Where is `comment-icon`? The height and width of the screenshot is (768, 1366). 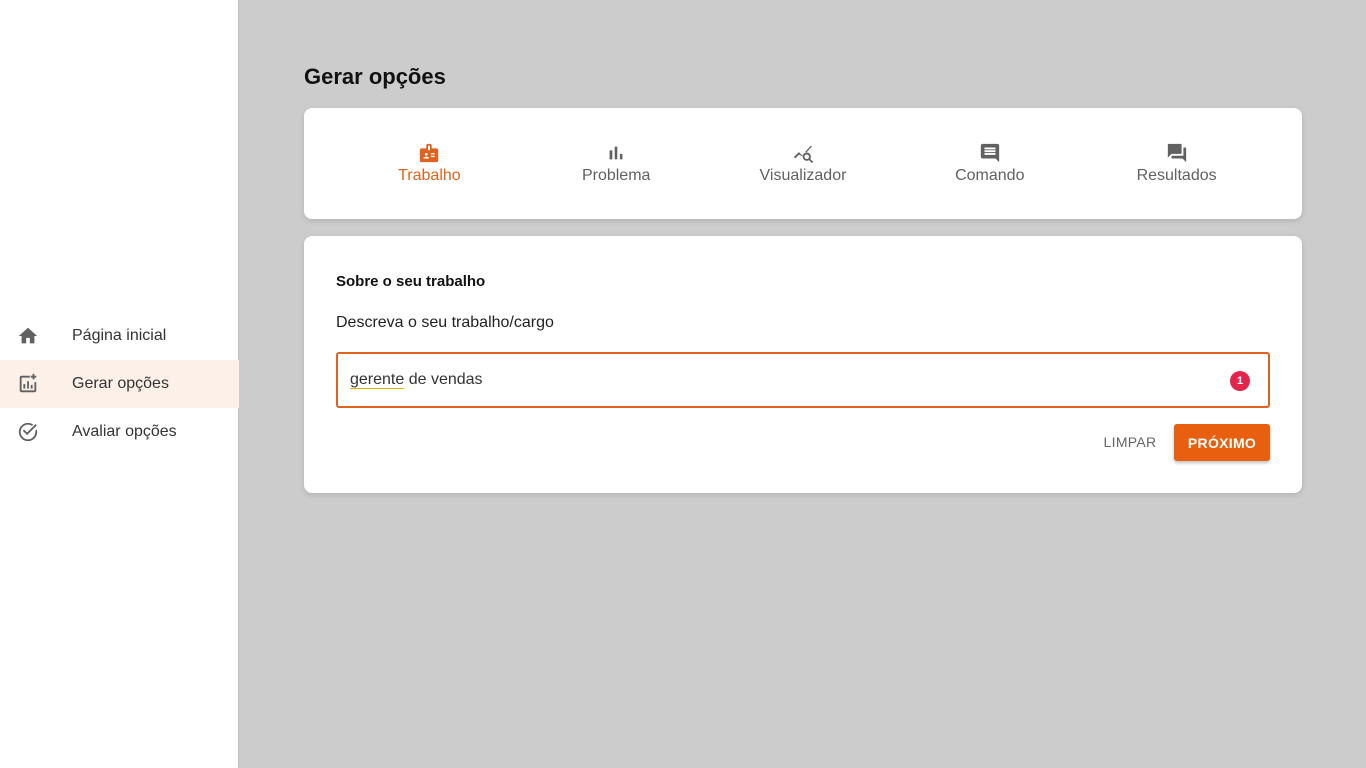 comment-icon is located at coordinates (990, 153).